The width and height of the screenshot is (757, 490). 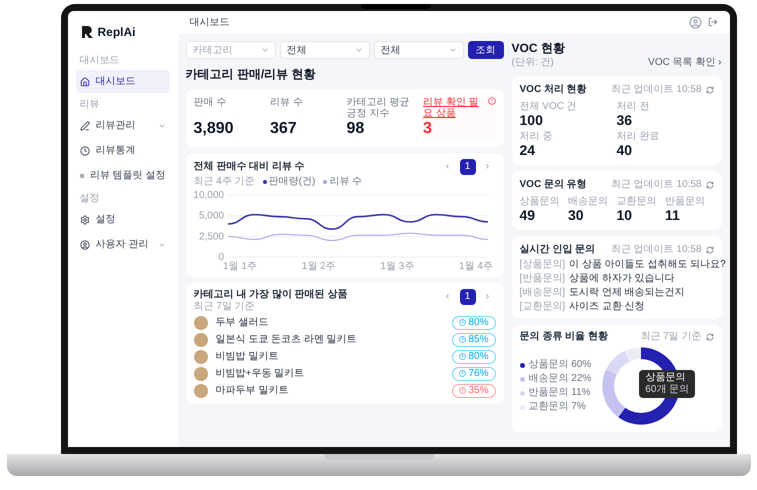 What do you see at coordinates (286, 102) in the screenshot?
I see `stat-label: 리뷰 수` at bounding box center [286, 102].